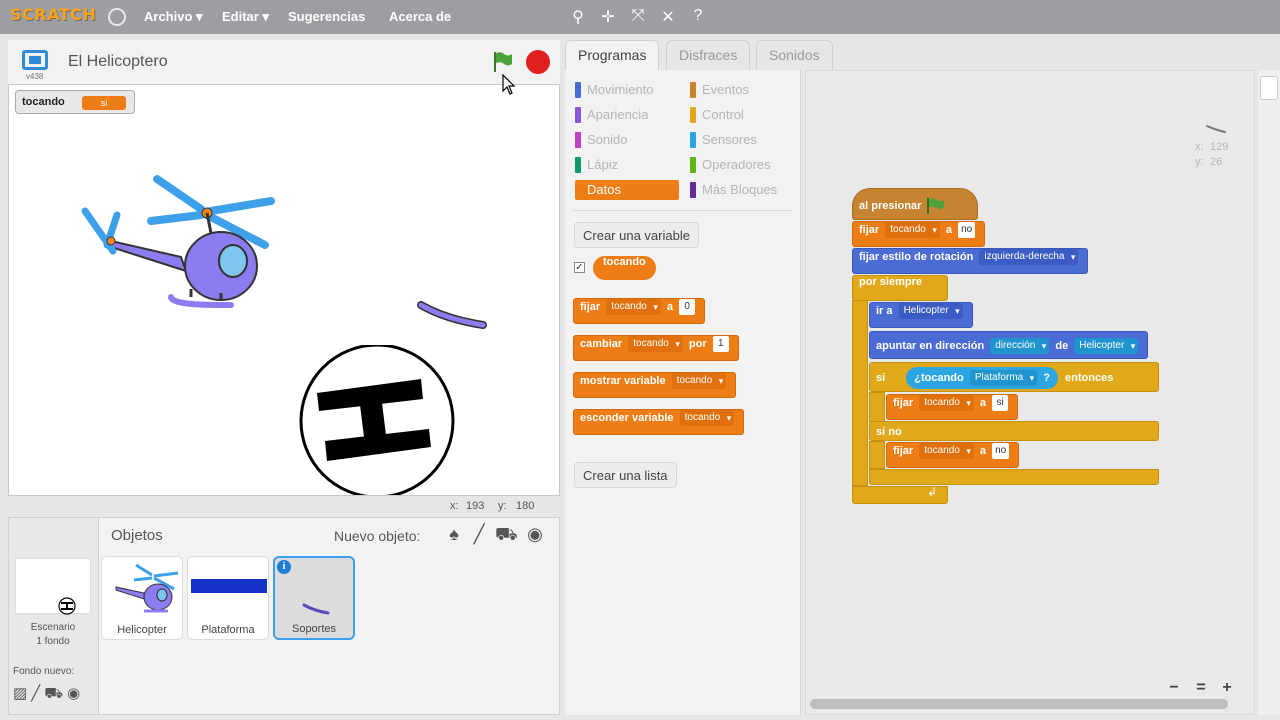 This screenshot has width=1280, height=720. I want to click on zoom-out-icon: −, so click(1174, 688).